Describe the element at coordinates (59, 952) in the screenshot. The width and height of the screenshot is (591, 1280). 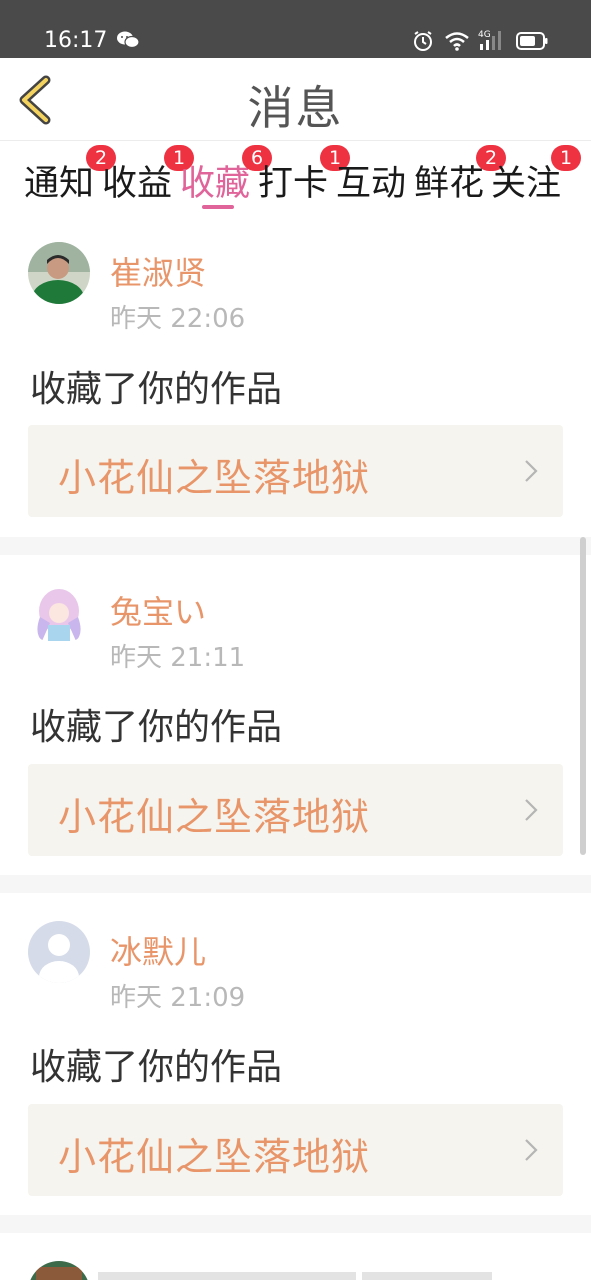
I see `default-avatar-icon` at that location.